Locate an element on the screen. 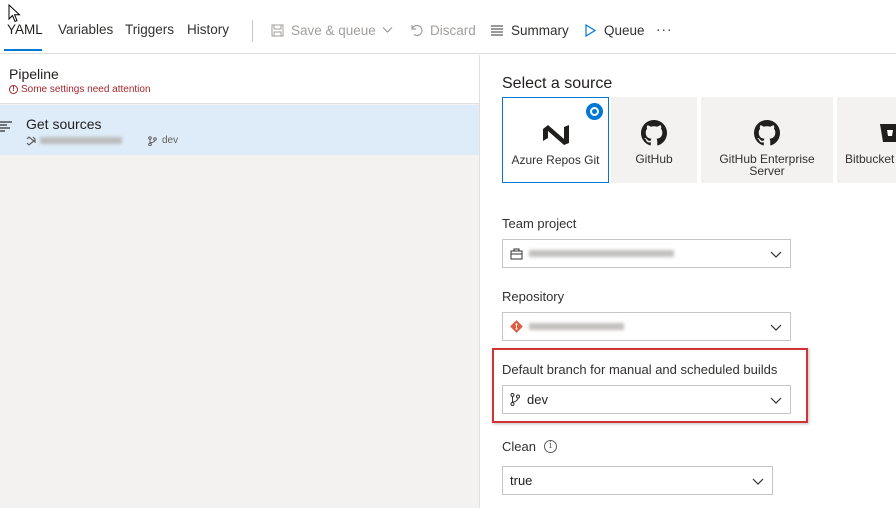  toolbar-divider is located at coordinates (252, 31).